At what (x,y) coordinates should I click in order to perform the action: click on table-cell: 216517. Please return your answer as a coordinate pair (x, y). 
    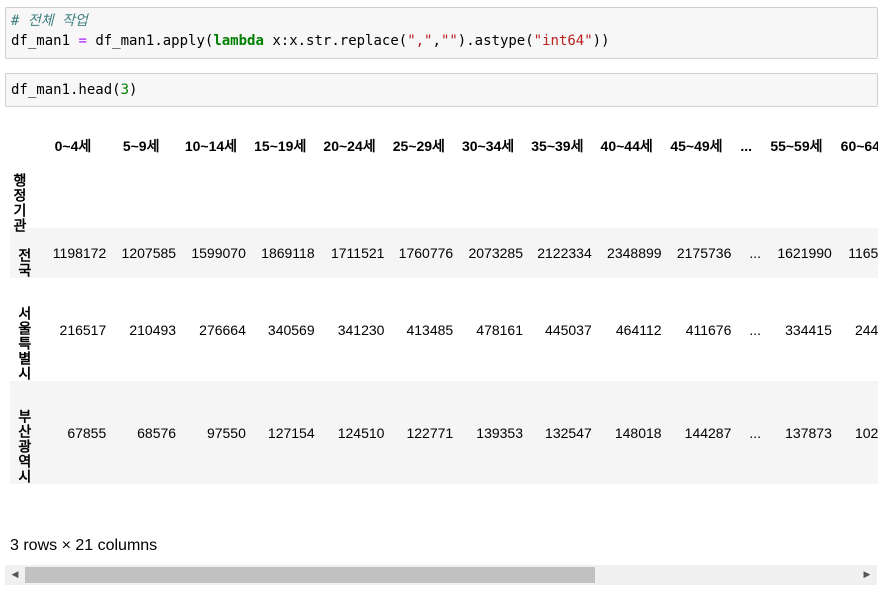
    Looking at the image, I should click on (83, 329).